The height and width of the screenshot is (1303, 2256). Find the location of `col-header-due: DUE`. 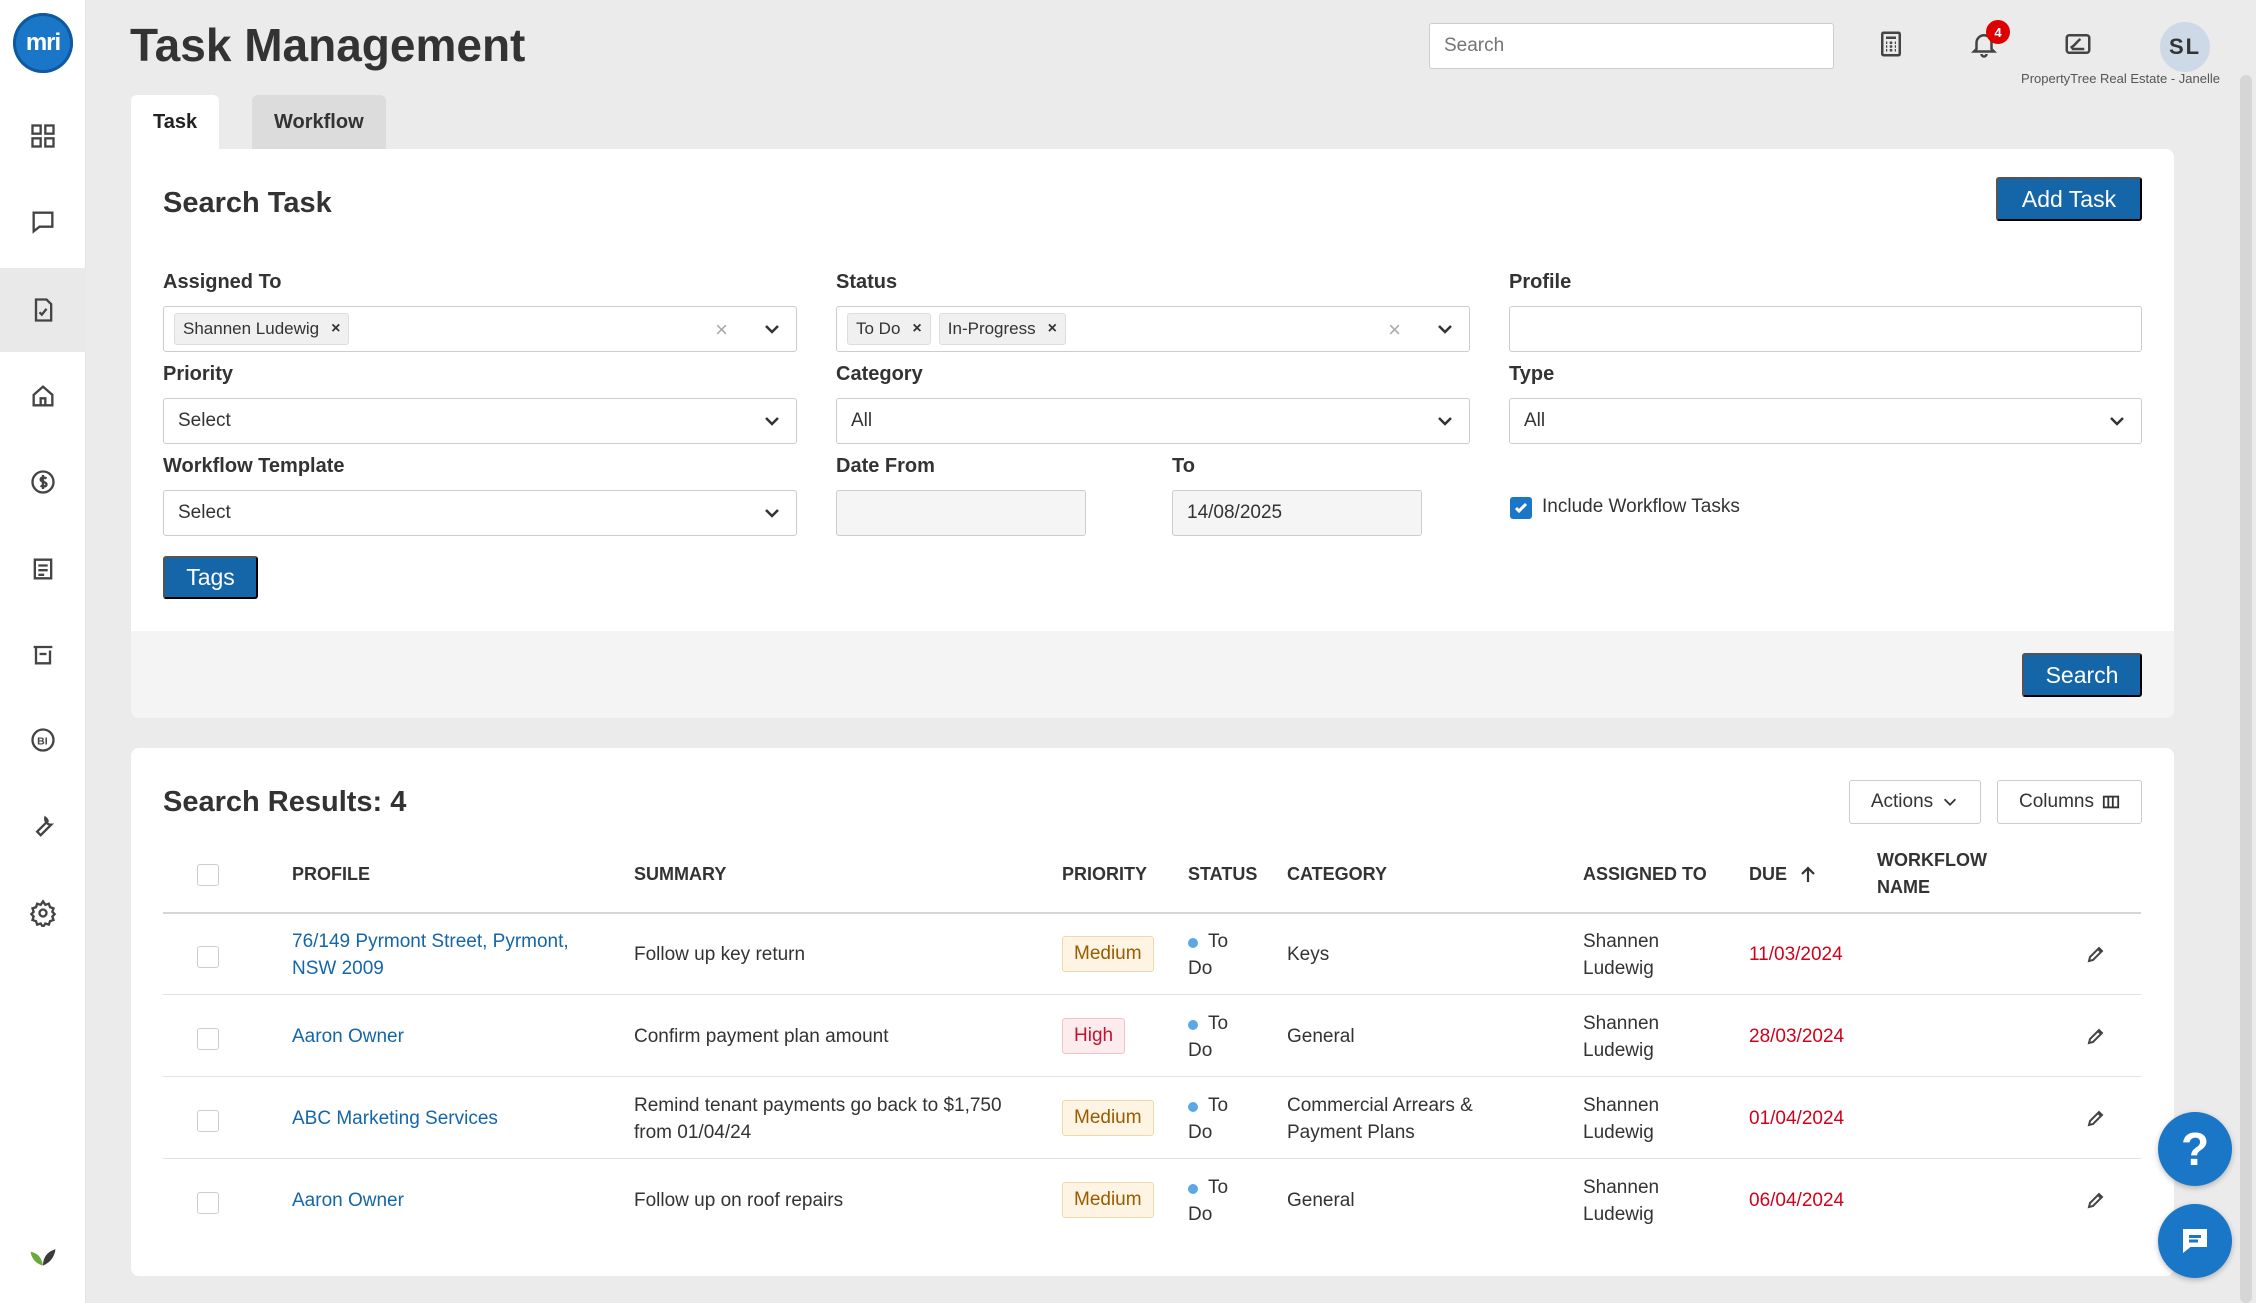

col-header-due: DUE is located at coordinates (1768, 874).